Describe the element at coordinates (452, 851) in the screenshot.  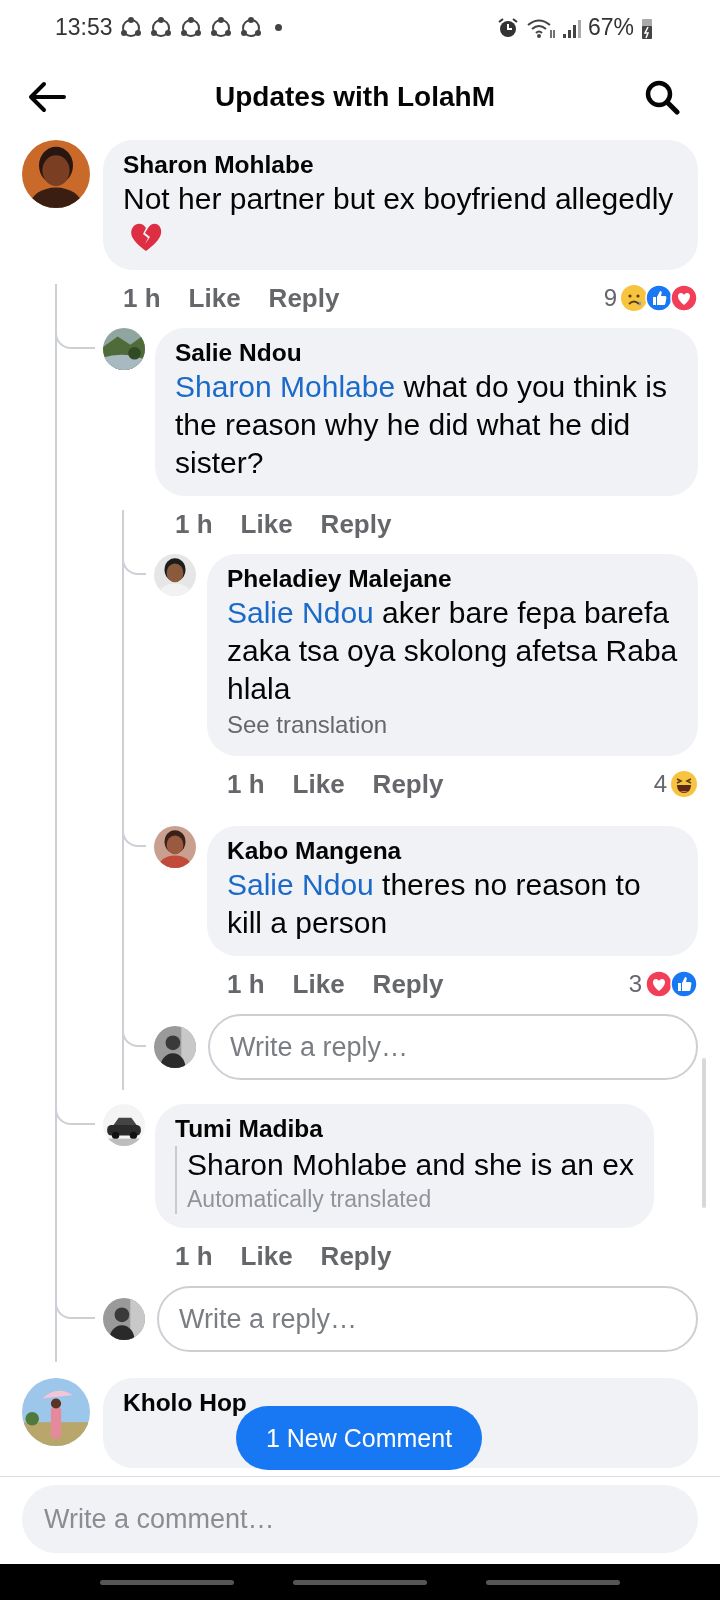
I see `comment-author: Kabo Mangena` at that location.